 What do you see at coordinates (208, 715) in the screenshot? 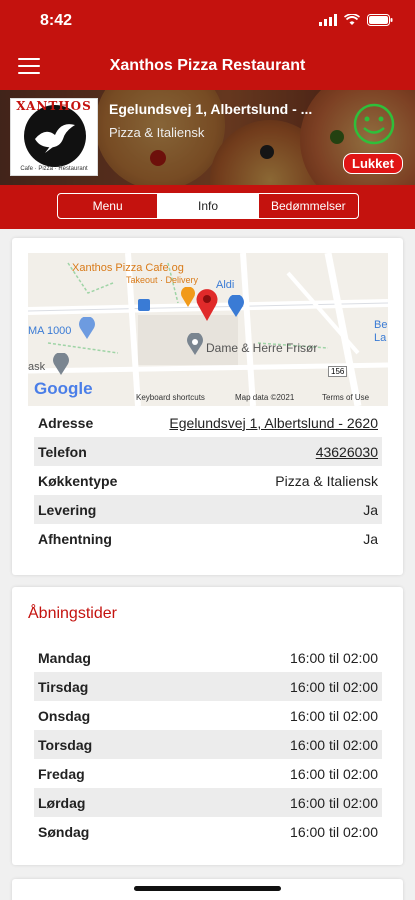
I see `hours-row: Onsdag 16:00 til 02:00` at bounding box center [208, 715].